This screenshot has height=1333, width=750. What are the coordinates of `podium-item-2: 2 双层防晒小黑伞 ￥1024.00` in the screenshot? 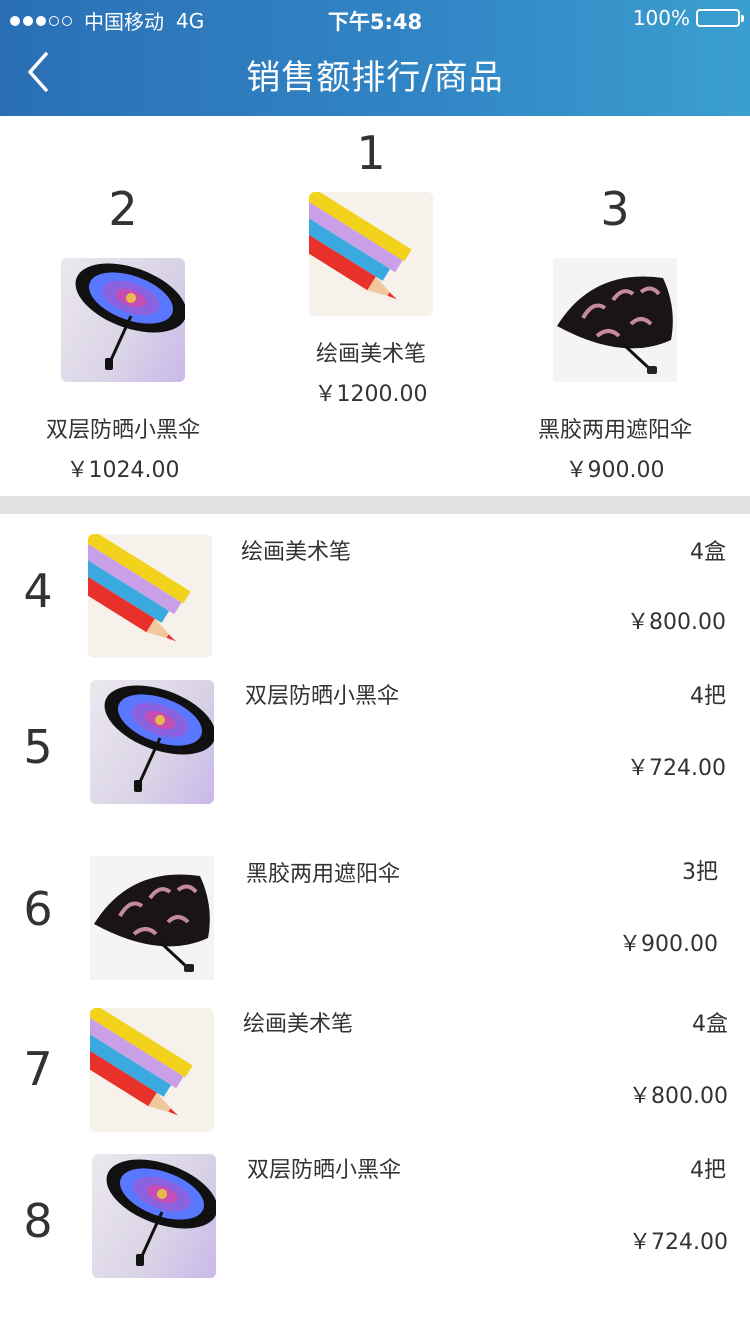 It's located at (123, 335).